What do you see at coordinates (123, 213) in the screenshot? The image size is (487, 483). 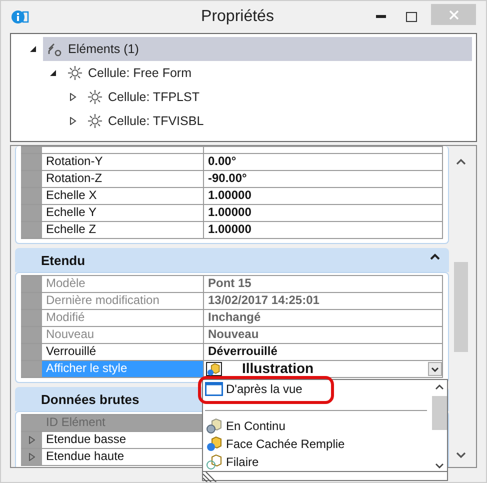 I see `property-label: Echelle Y` at bounding box center [123, 213].